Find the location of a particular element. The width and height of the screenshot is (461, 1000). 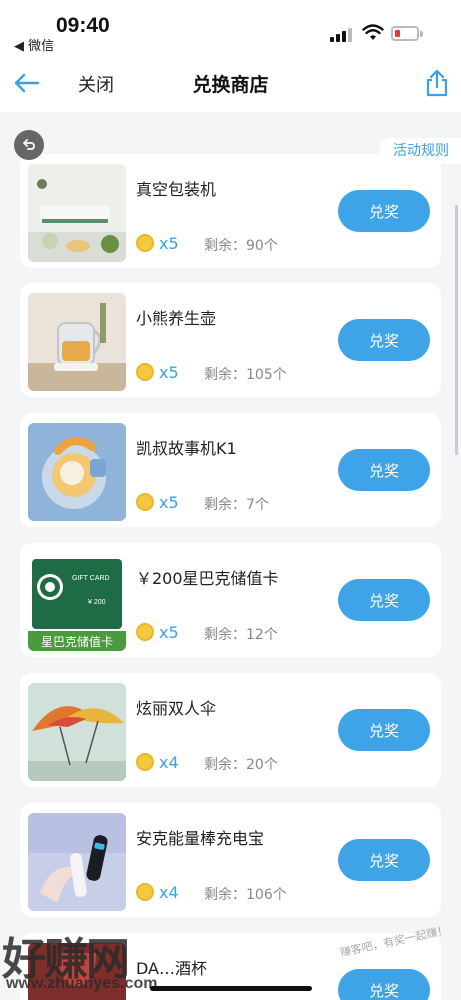

return-icon is located at coordinates (29, 144).